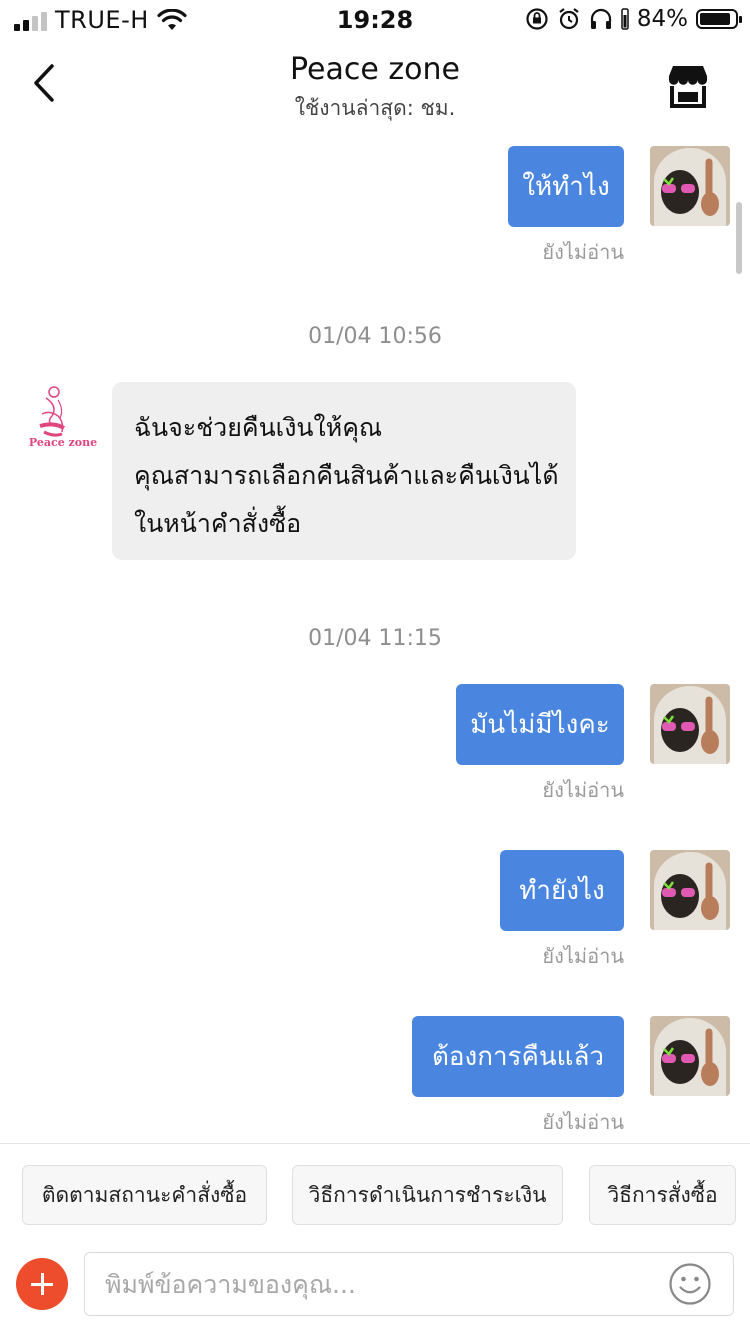 The image size is (750, 1334). Describe the element at coordinates (63, 421) in the screenshot. I see `shop-avatar: Peace zone` at that location.